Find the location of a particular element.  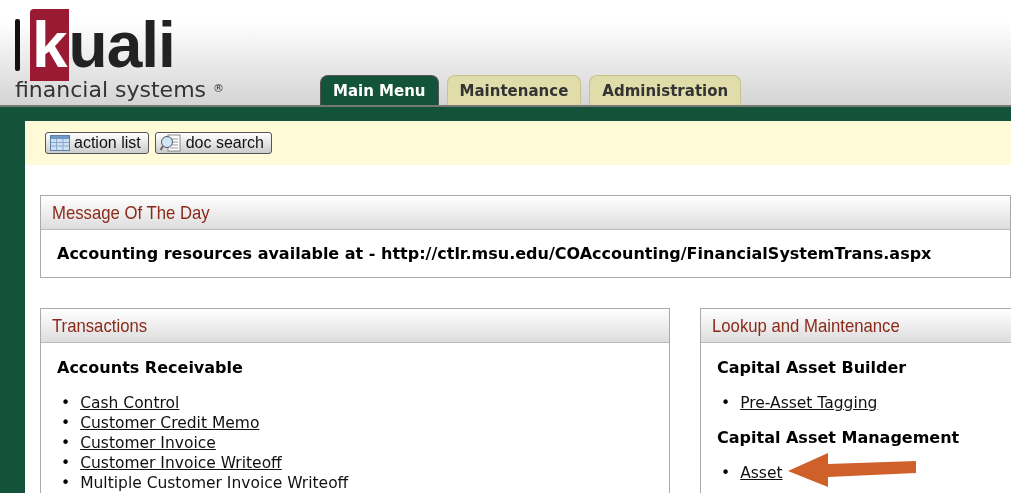

menu-link: Customer Invoice is located at coordinates (148, 443).